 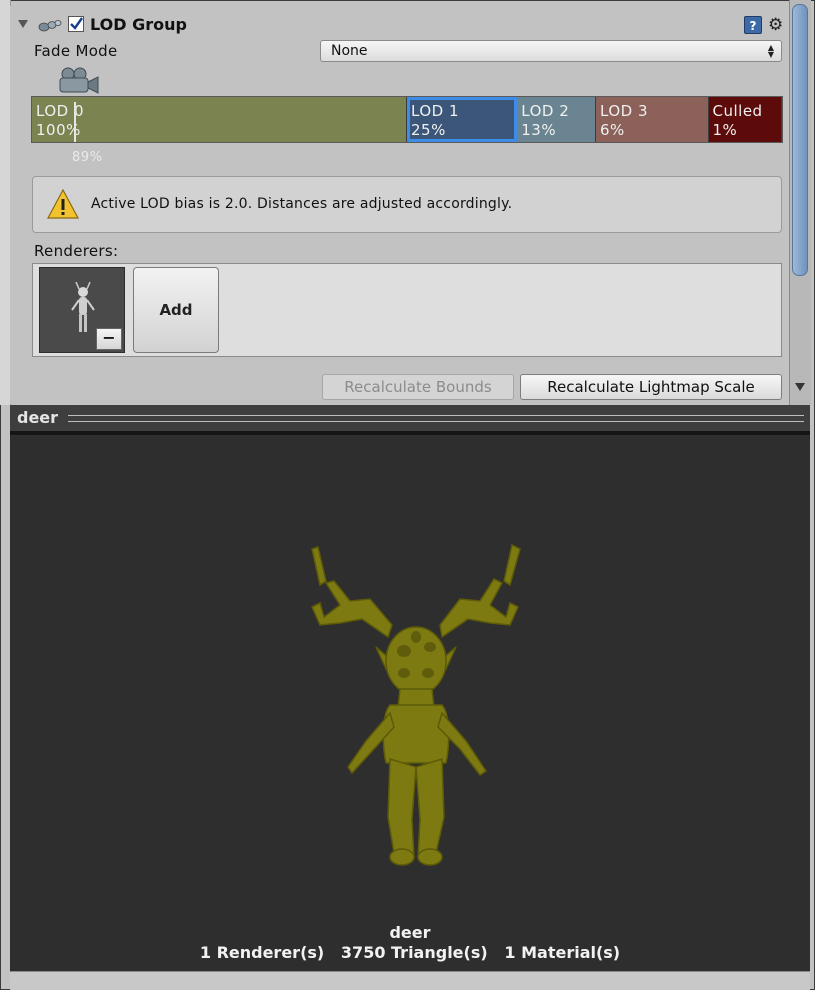 I want to click on warning-icon, so click(x=63, y=204).